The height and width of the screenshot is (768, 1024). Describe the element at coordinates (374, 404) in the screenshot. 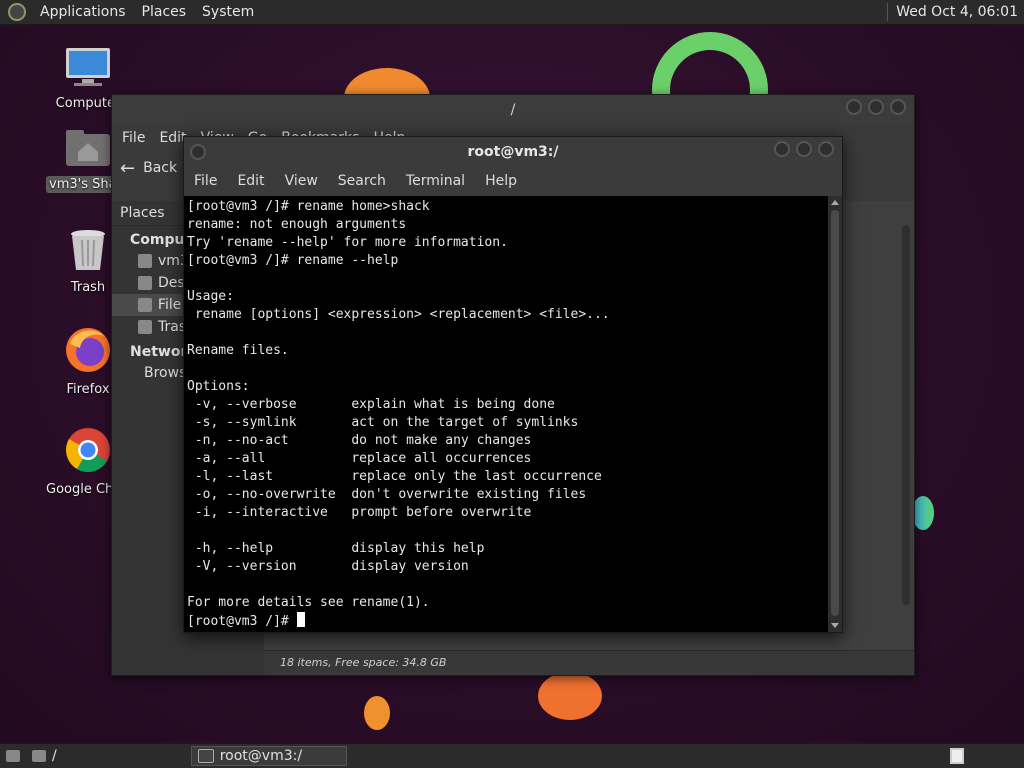

I see `terminal-line: -v, --verbose explain what is being done` at that location.